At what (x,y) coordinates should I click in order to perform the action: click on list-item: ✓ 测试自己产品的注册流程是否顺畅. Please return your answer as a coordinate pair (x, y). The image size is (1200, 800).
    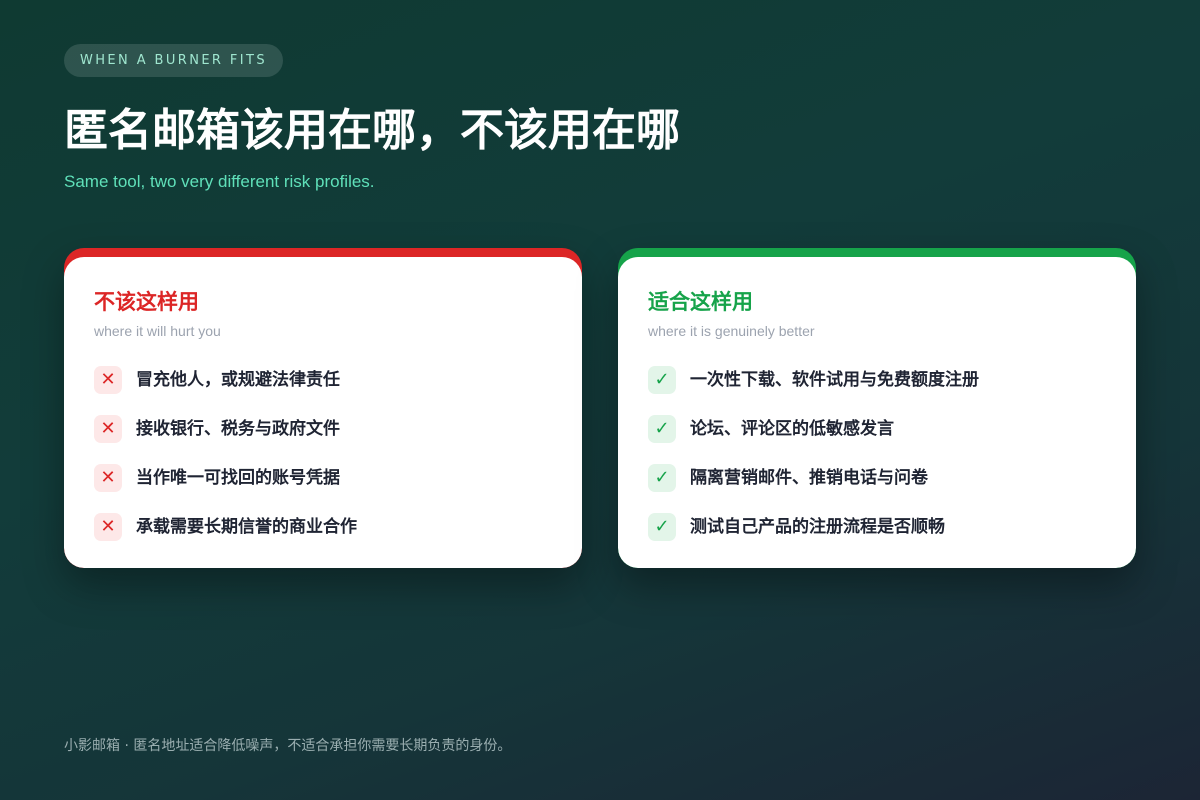
    Looking at the image, I should click on (877, 526).